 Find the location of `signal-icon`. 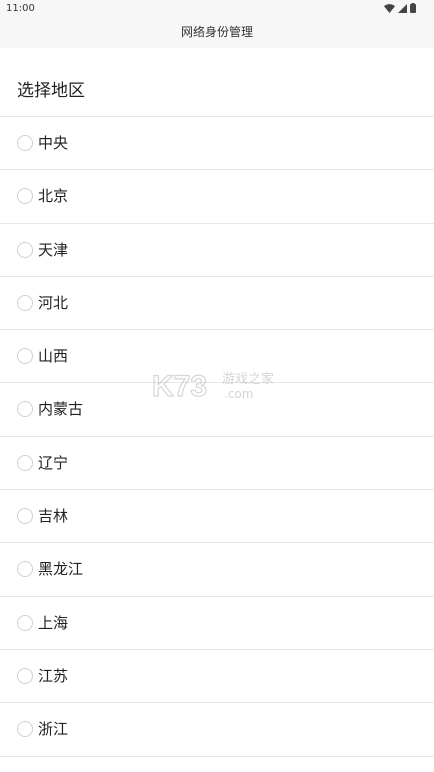

signal-icon is located at coordinates (402, 8).